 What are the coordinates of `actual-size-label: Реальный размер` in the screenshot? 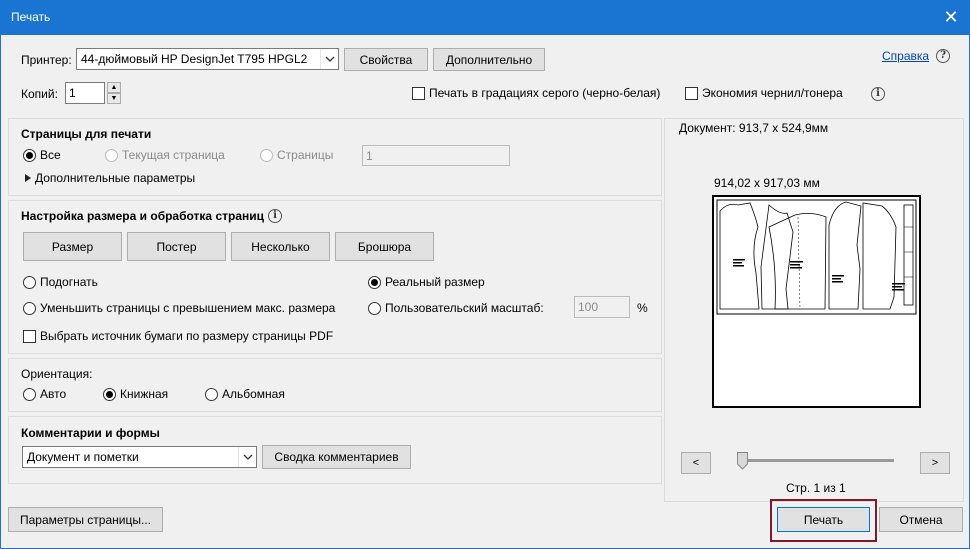 It's located at (435, 282).